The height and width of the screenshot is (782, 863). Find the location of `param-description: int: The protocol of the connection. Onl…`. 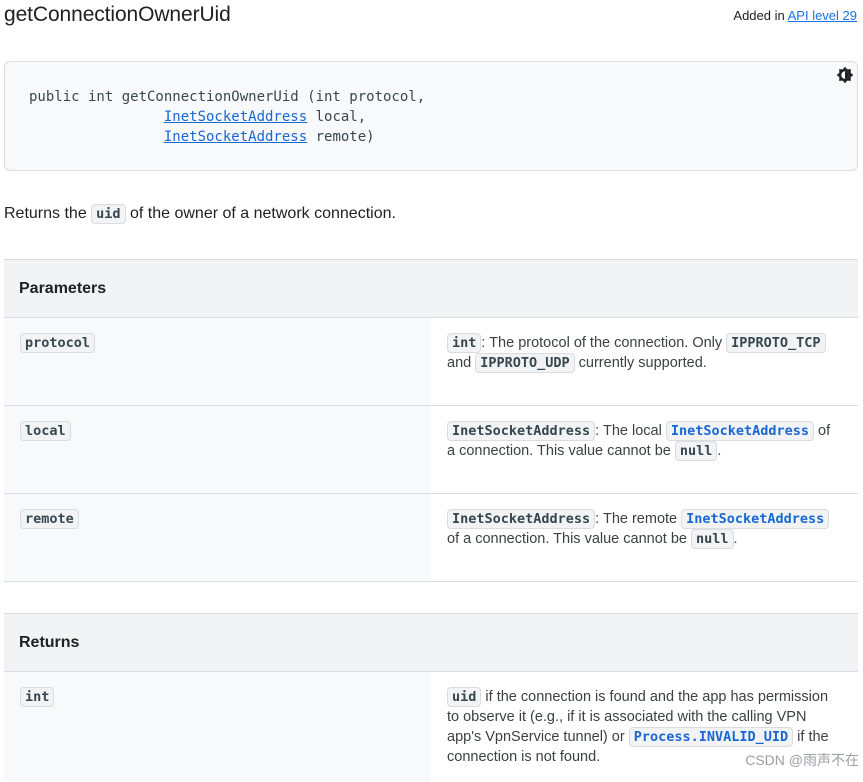

param-description: int: The protocol of the connection. Onl… is located at coordinates (644, 361).